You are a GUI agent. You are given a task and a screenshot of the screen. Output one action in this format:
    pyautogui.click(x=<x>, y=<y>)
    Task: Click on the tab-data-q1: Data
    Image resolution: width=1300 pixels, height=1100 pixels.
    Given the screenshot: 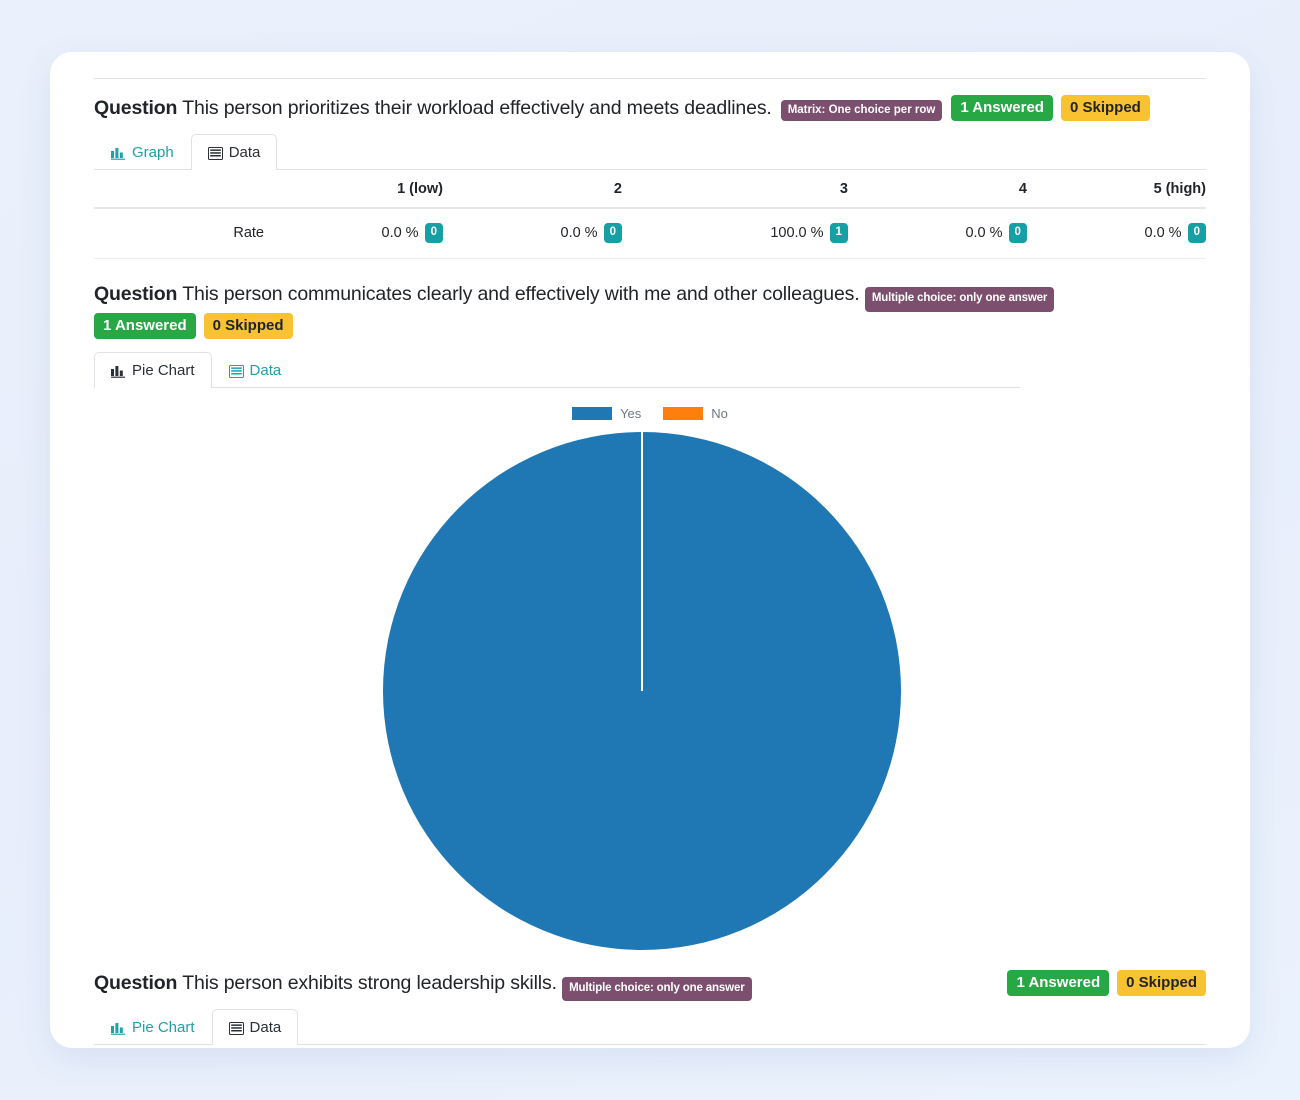 What is the action you would take?
    pyautogui.click(x=234, y=152)
    